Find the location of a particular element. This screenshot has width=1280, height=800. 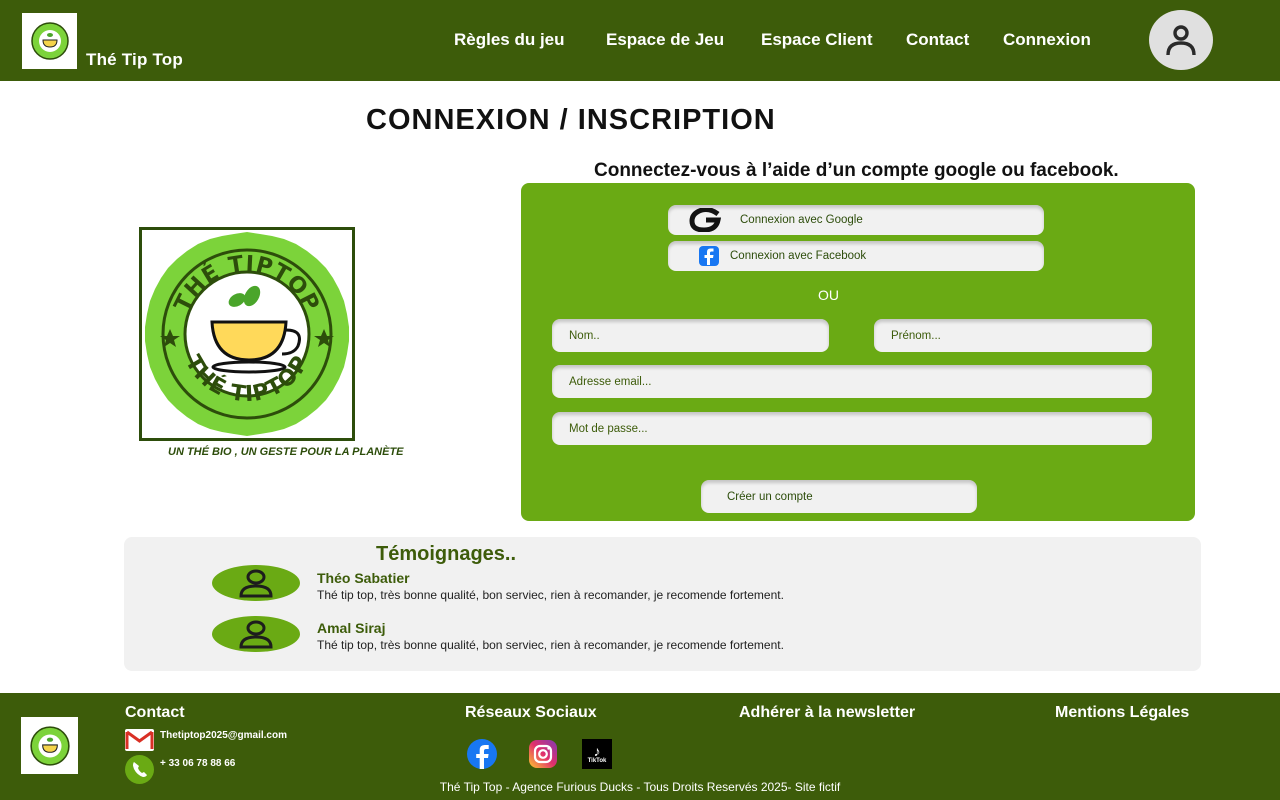

brand-name: Thé Tip Top is located at coordinates (134, 59).